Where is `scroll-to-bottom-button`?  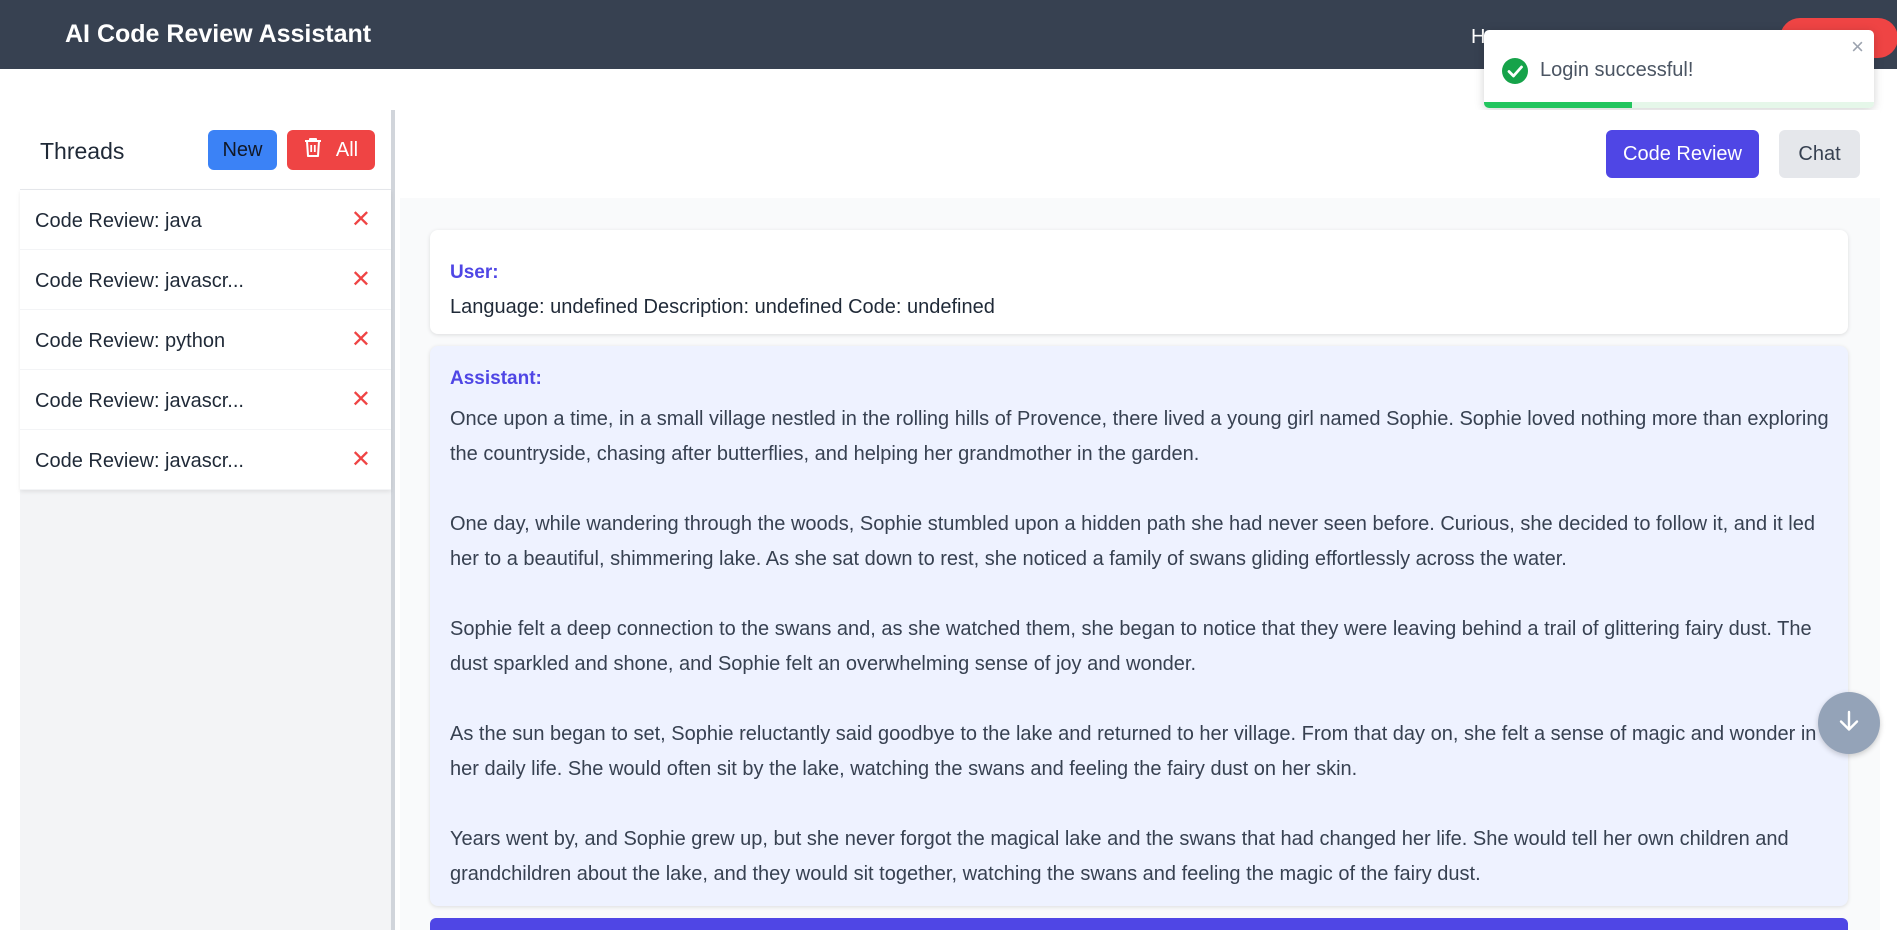 scroll-to-bottom-button is located at coordinates (1849, 723).